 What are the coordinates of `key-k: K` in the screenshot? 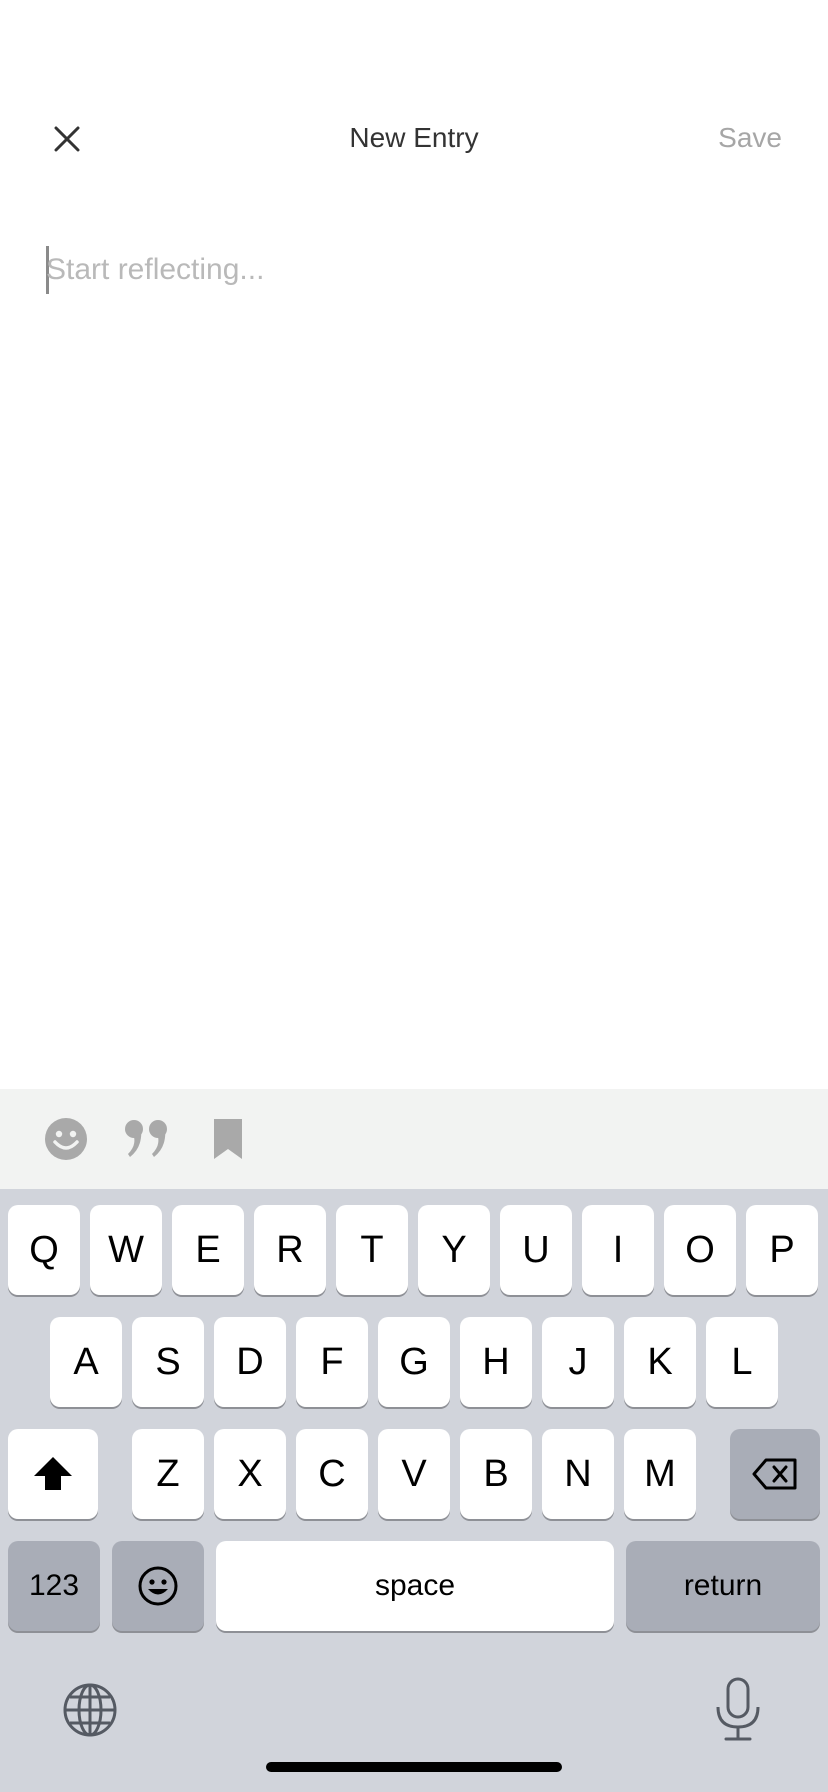 It's located at (660, 1362).